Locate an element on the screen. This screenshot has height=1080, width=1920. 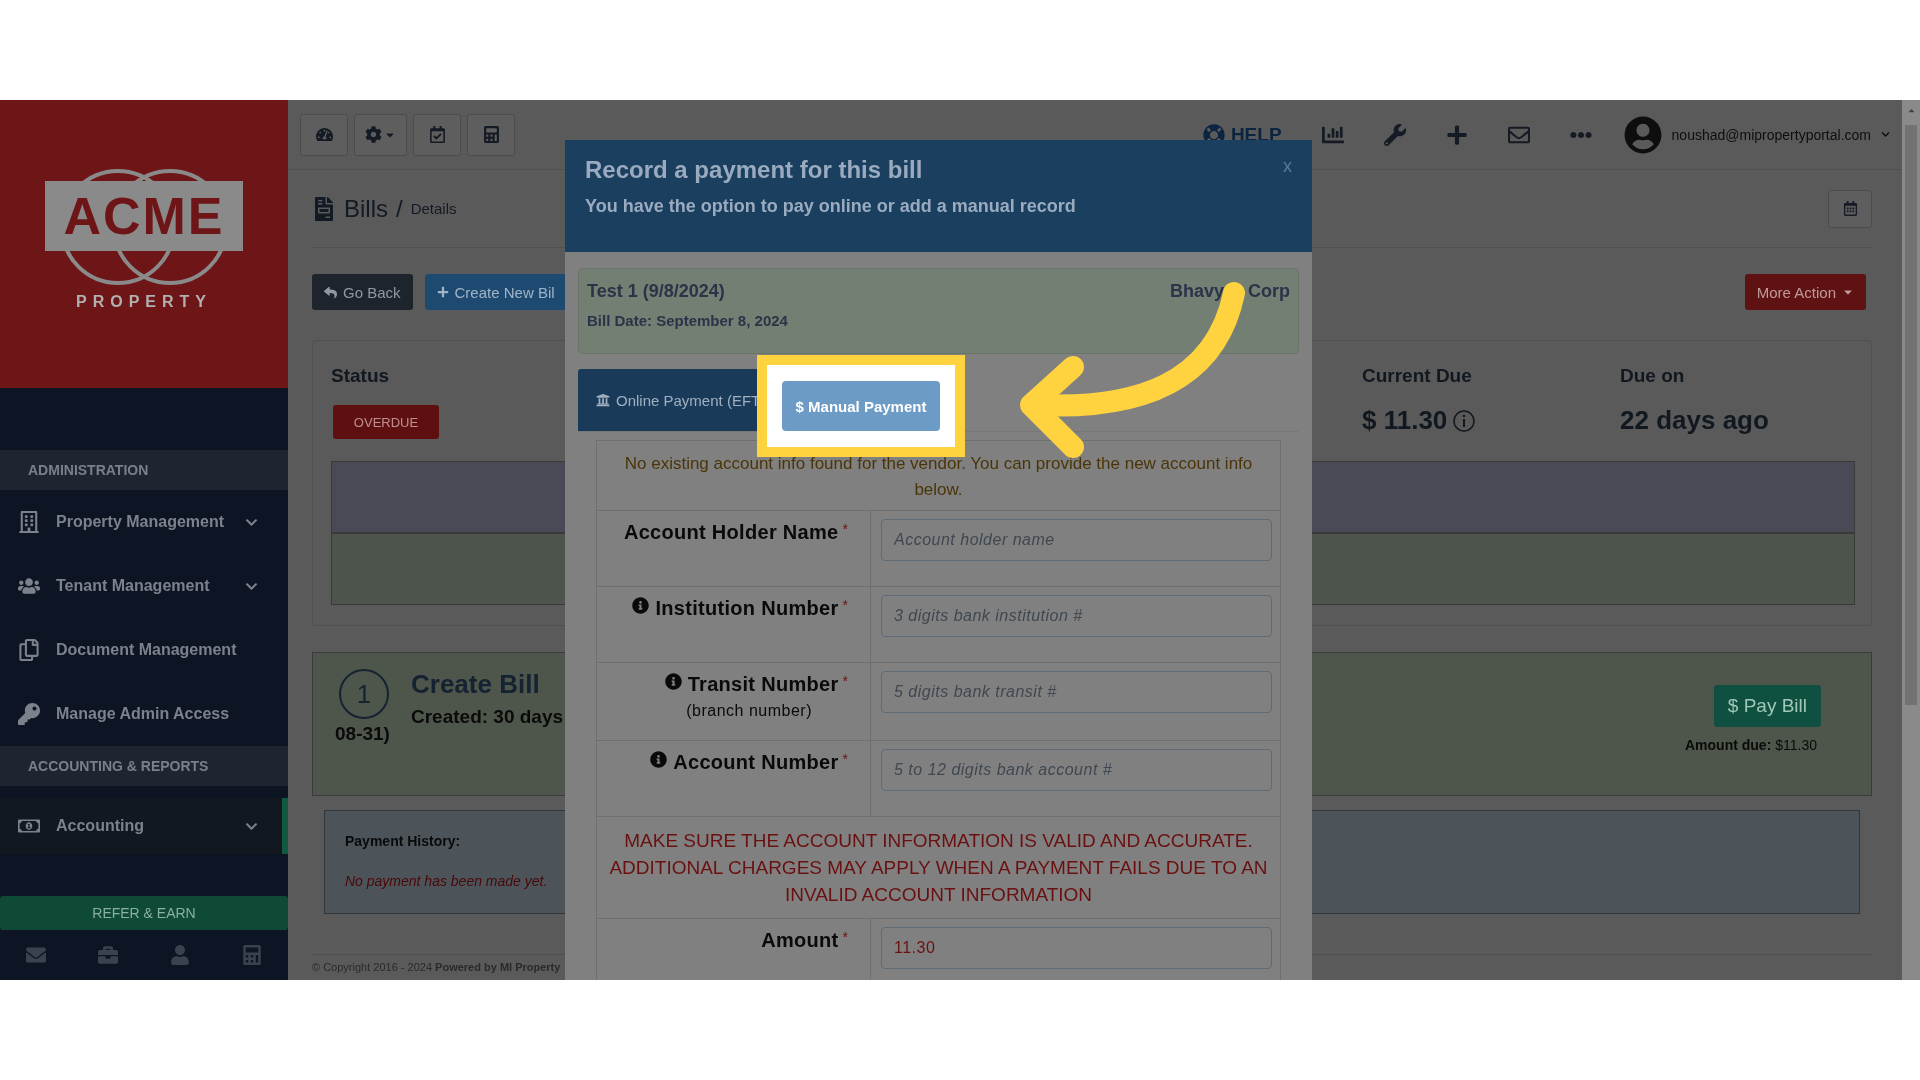
amount-due-text: Amount due: $11.30 is located at coordinates (1751, 745).